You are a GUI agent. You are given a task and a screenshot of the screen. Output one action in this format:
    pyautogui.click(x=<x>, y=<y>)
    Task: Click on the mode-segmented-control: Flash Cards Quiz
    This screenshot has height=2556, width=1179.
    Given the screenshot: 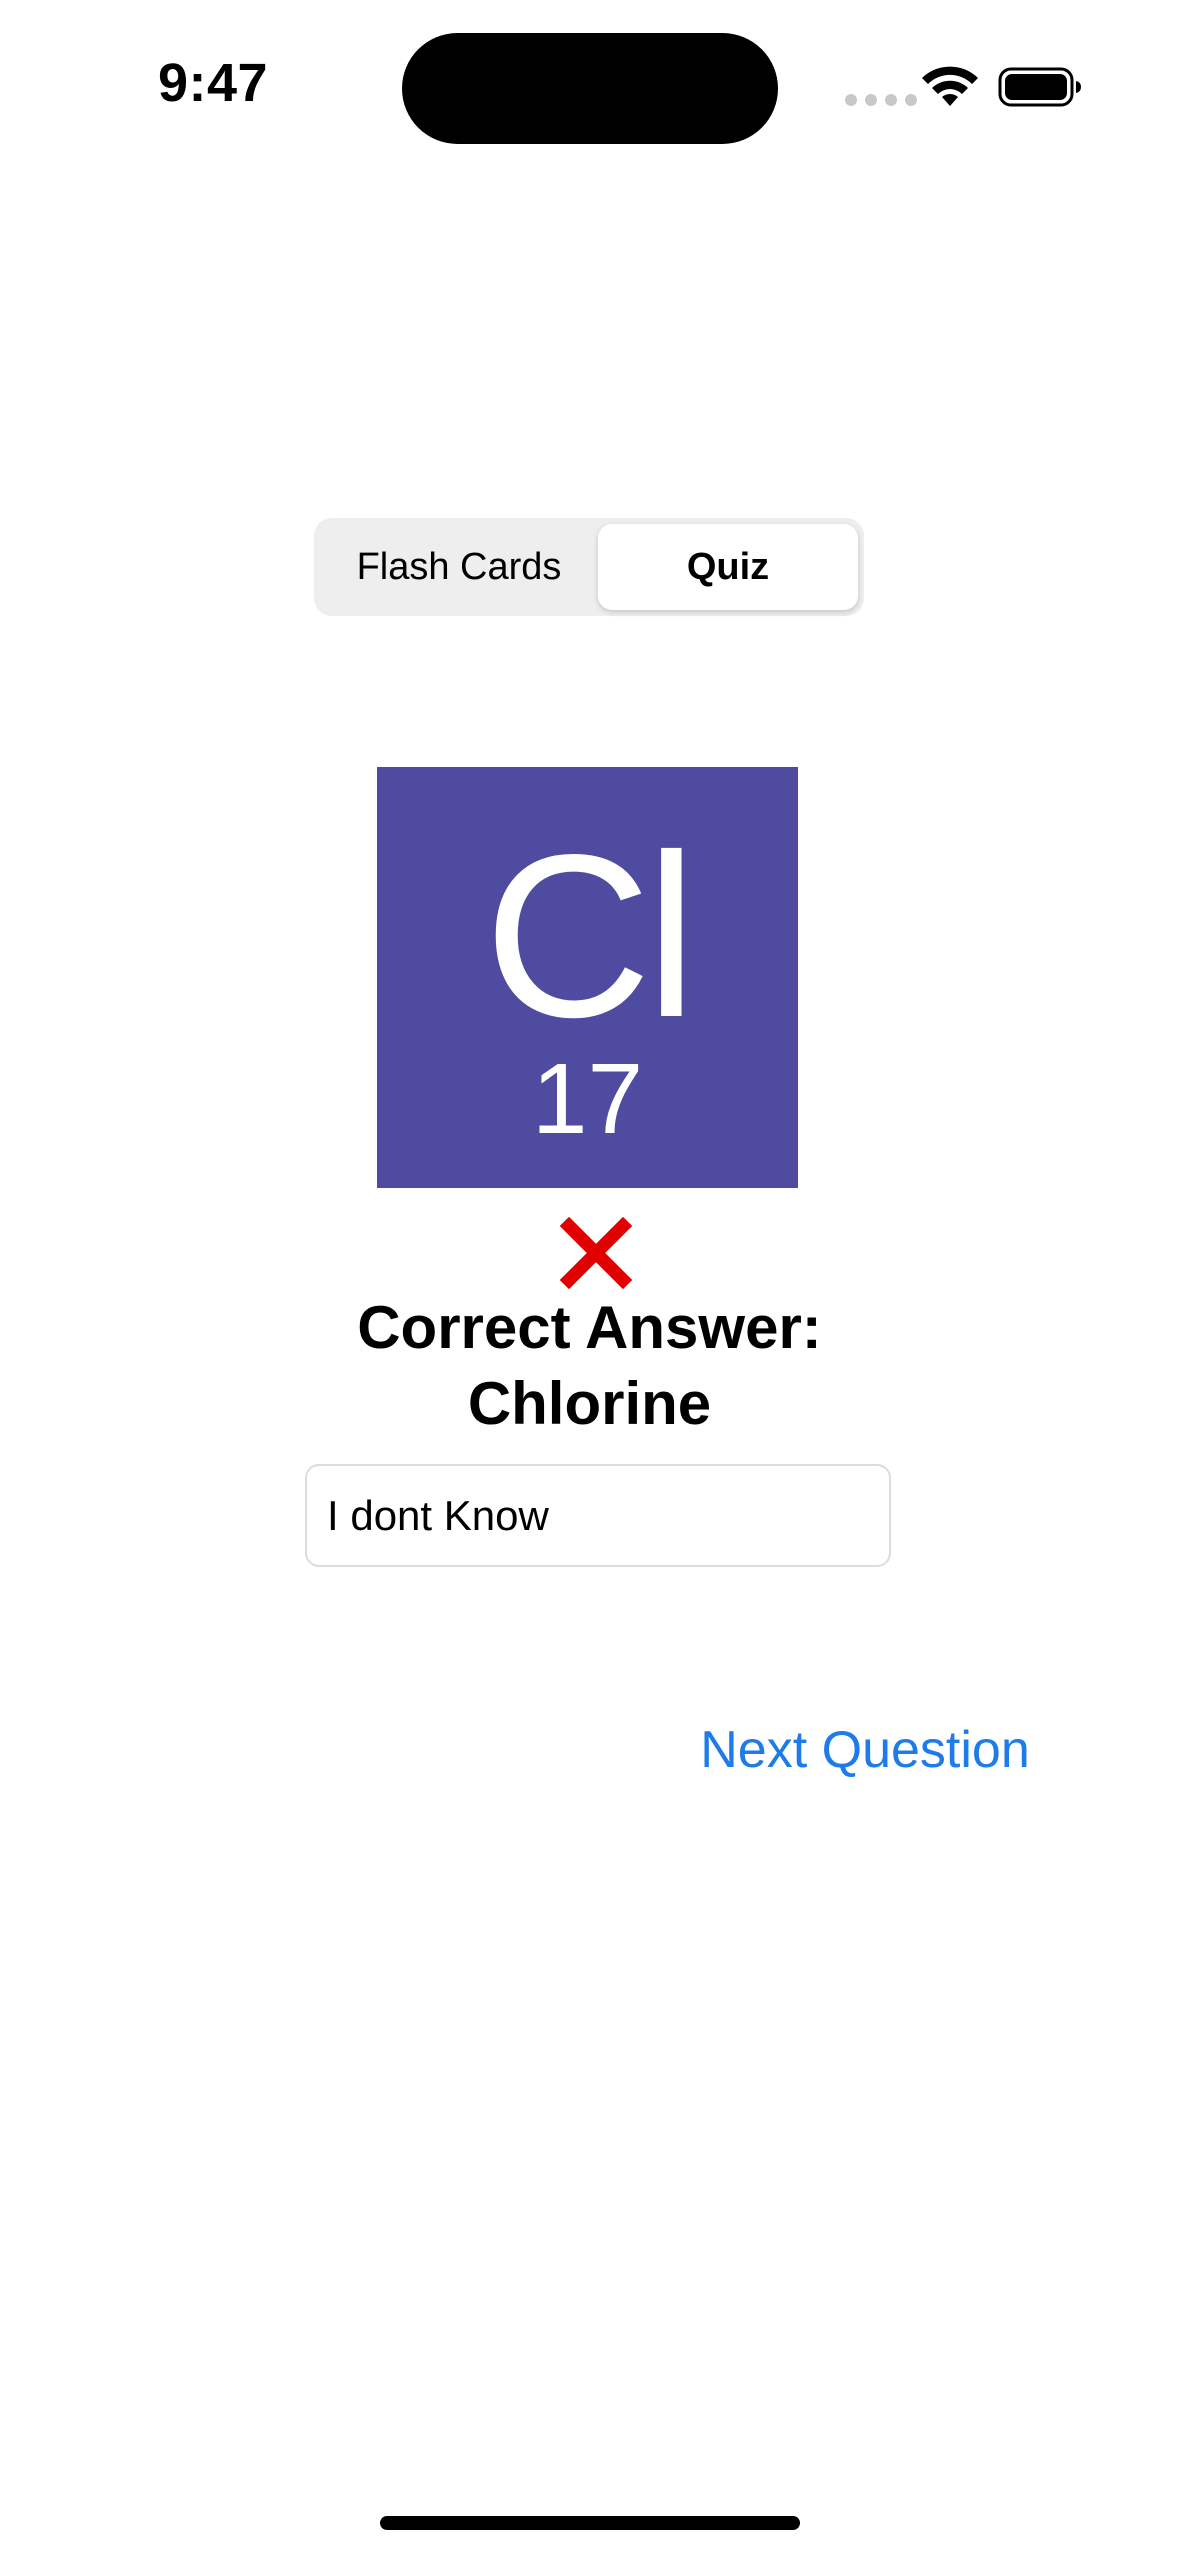 What is the action you would take?
    pyautogui.click(x=589, y=567)
    